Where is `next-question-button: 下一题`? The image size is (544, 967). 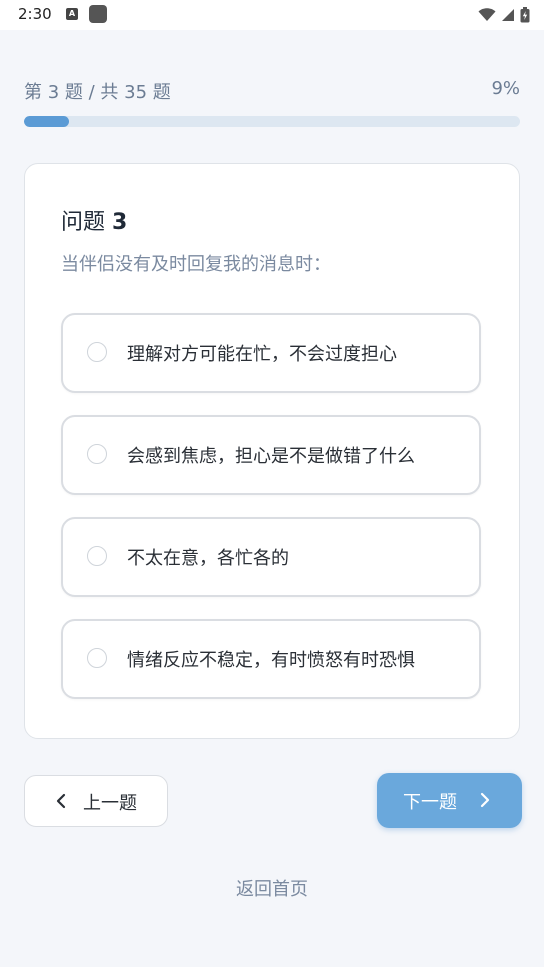 next-question-button: 下一题 is located at coordinates (449, 800).